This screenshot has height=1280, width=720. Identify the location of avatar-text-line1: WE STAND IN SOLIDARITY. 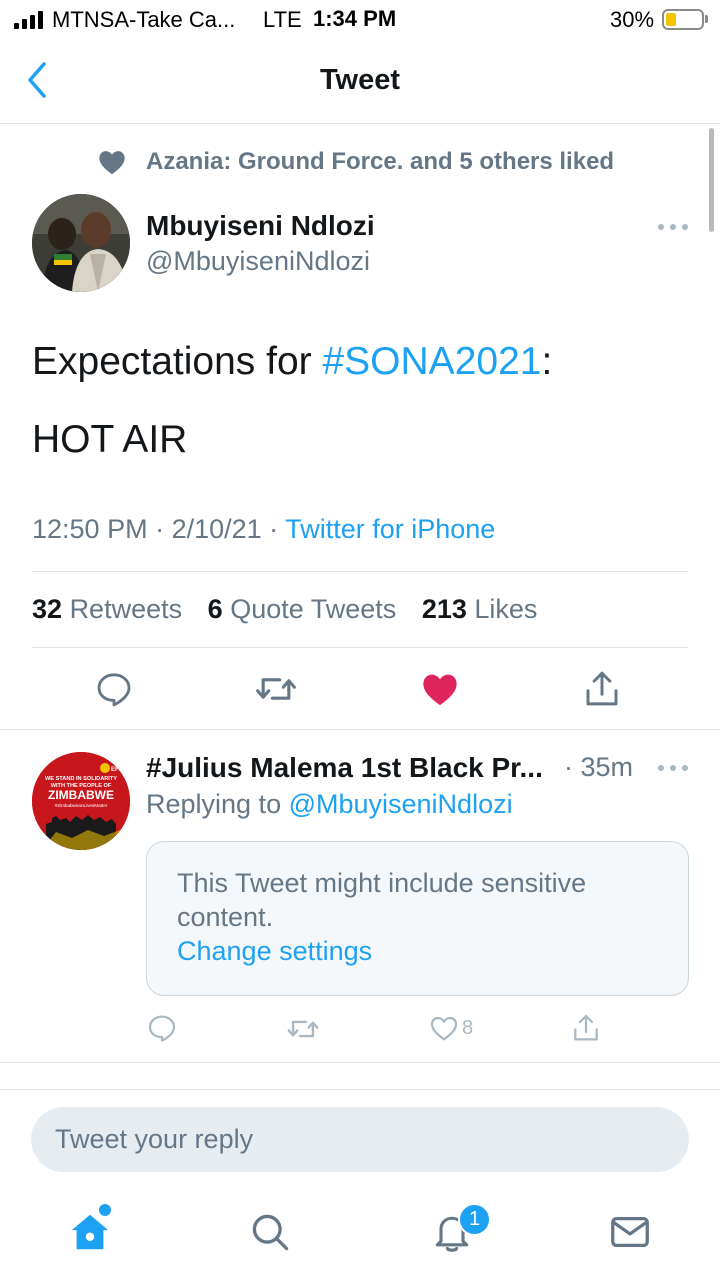
(81, 779).